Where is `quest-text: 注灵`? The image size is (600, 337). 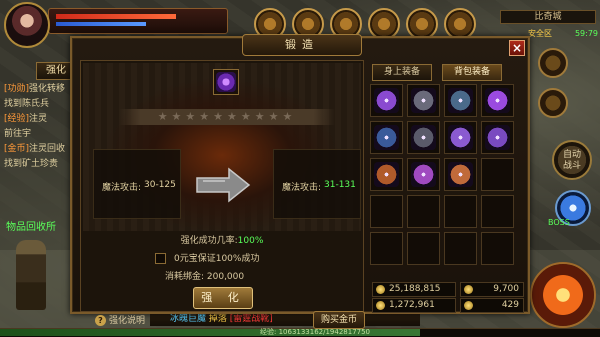 quest-text: 注灵 is located at coordinates (38, 119).